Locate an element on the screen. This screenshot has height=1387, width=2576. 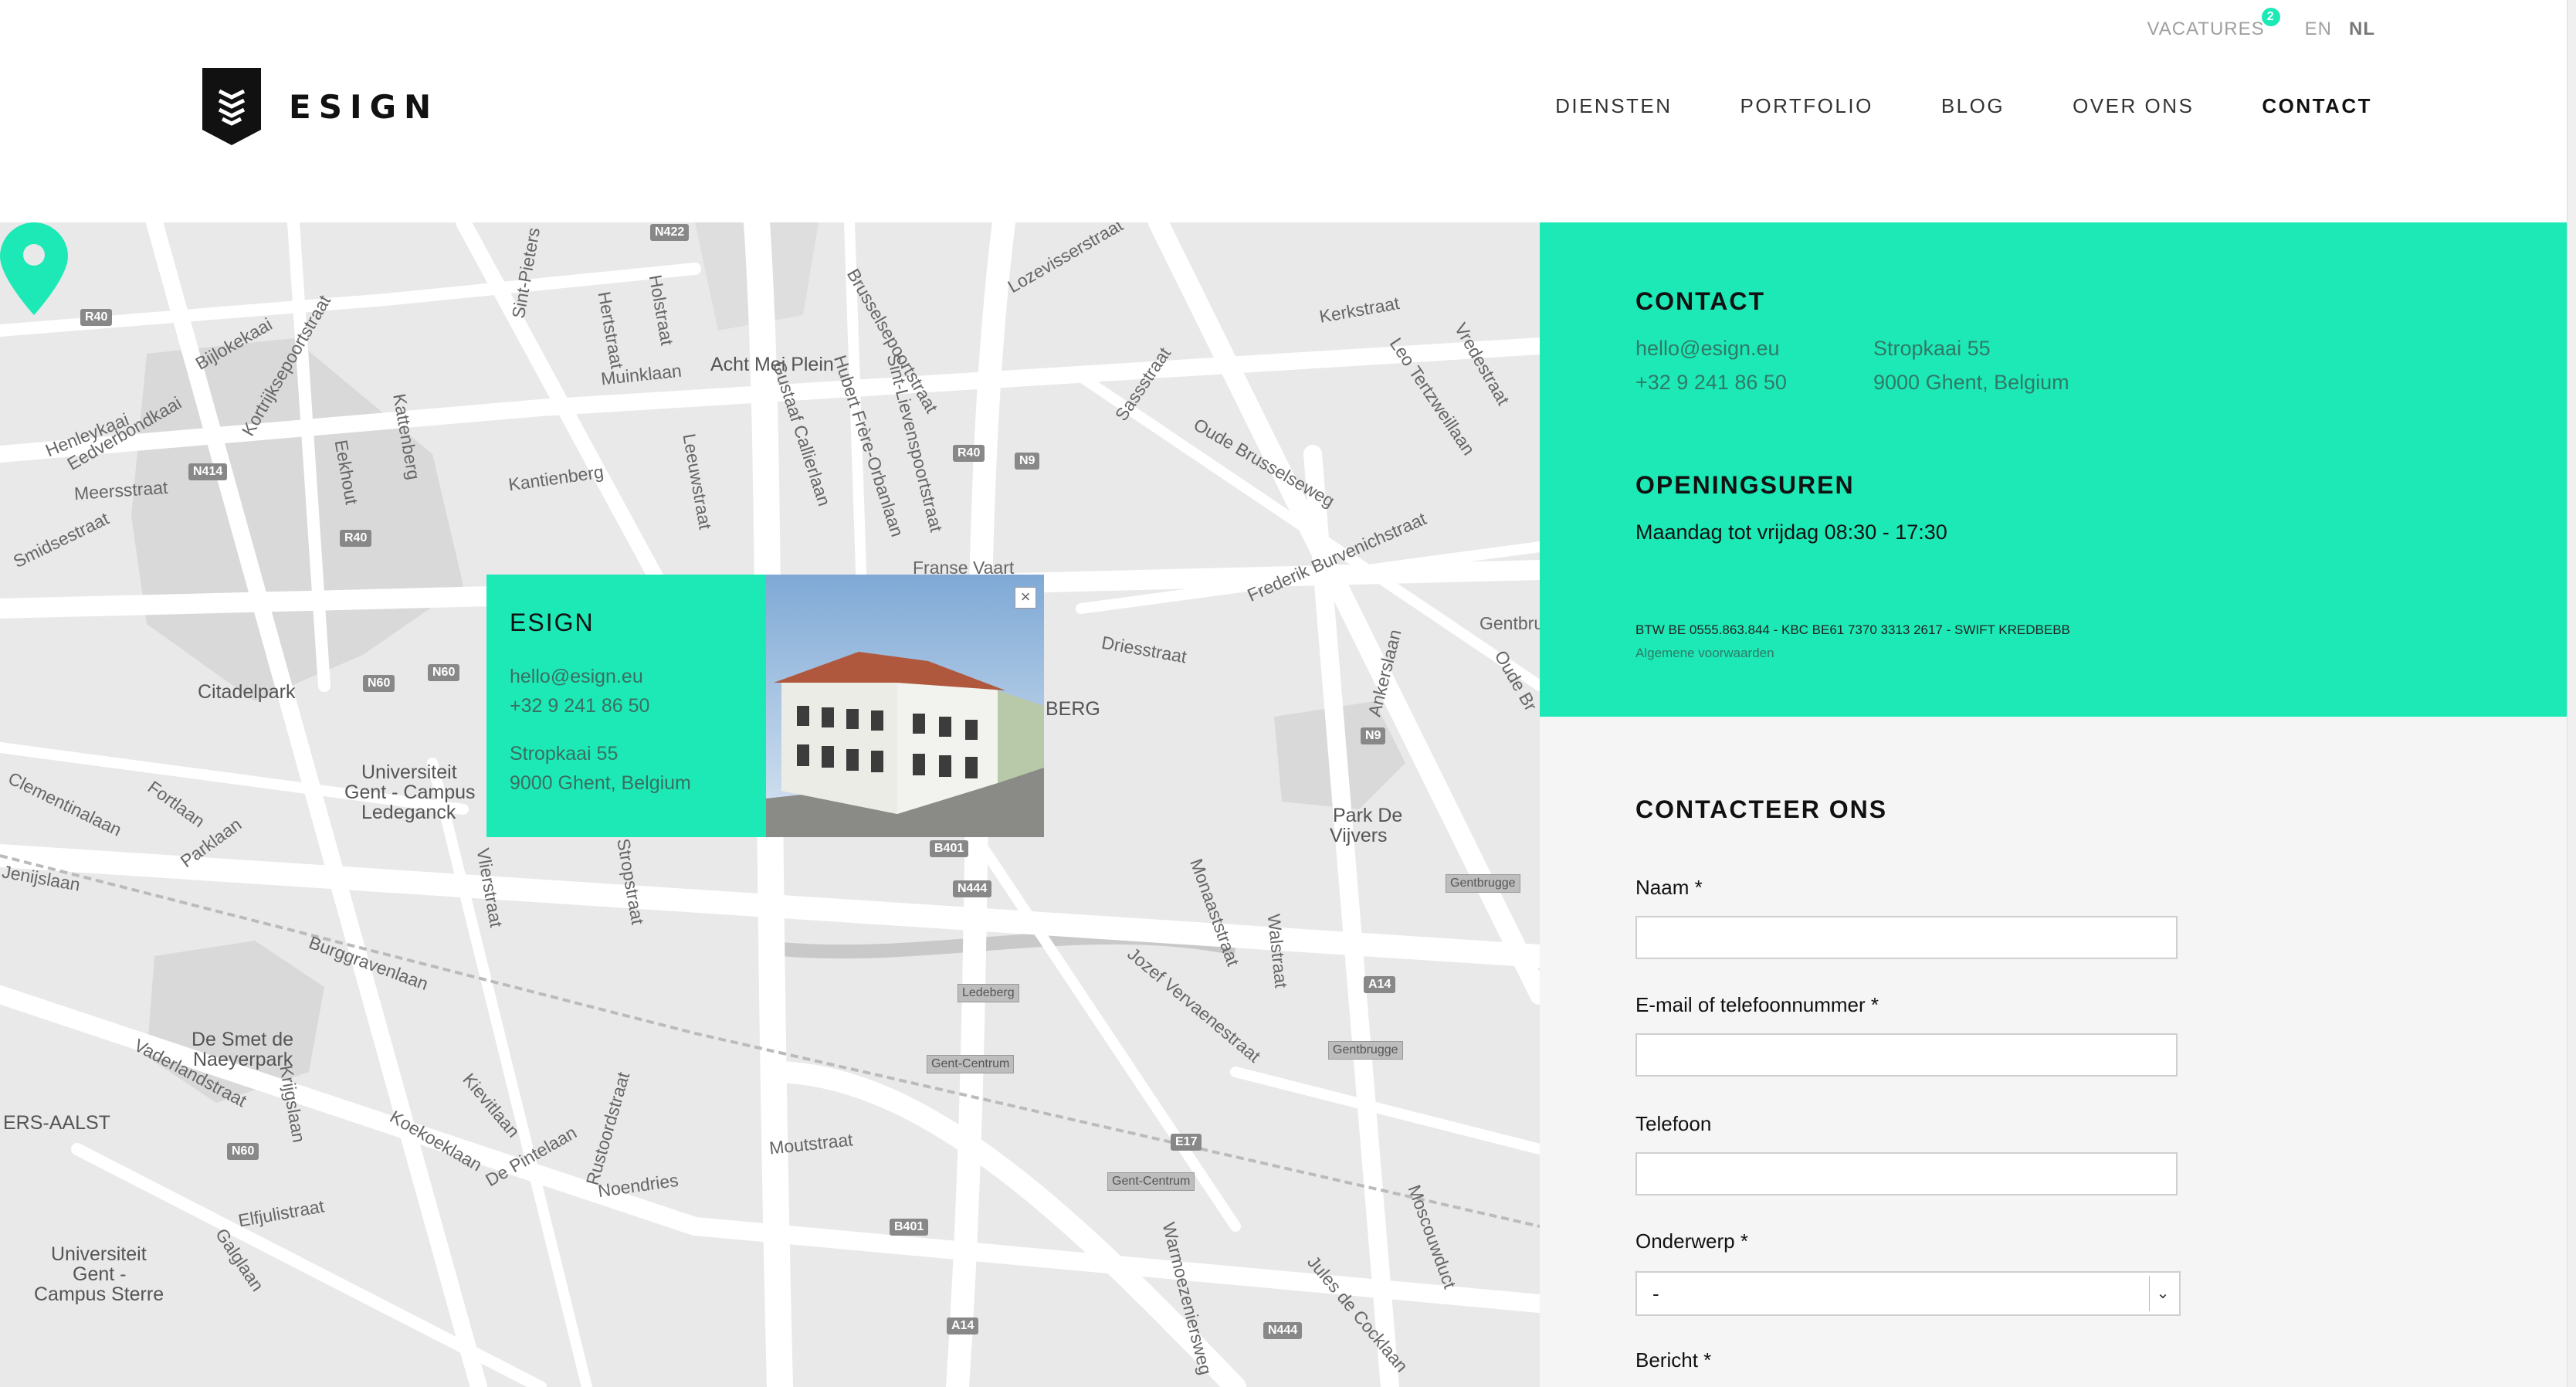
map-label: Ledeganck is located at coordinates (408, 813).